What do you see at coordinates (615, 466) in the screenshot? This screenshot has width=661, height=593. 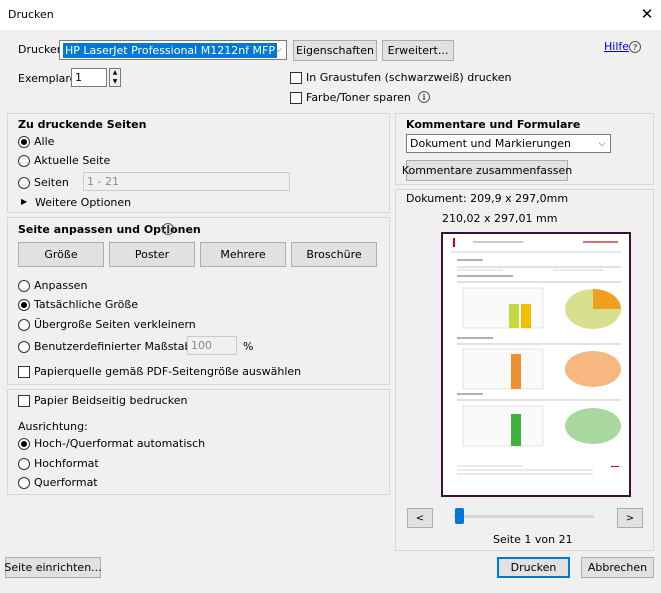 I see `preview-footer-mark` at bounding box center [615, 466].